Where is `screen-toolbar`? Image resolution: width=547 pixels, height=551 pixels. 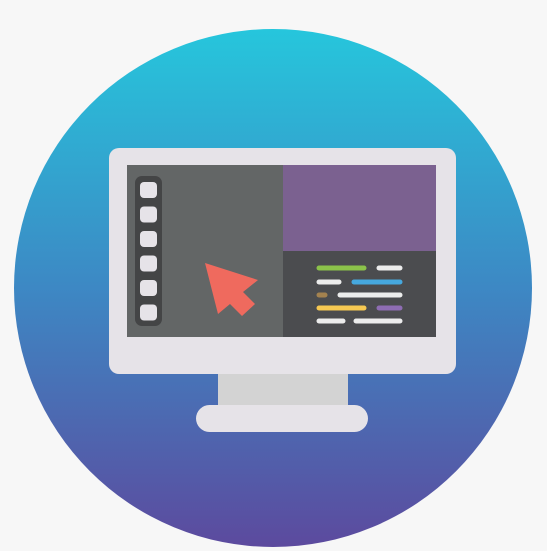 screen-toolbar is located at coordinates (148, 251).